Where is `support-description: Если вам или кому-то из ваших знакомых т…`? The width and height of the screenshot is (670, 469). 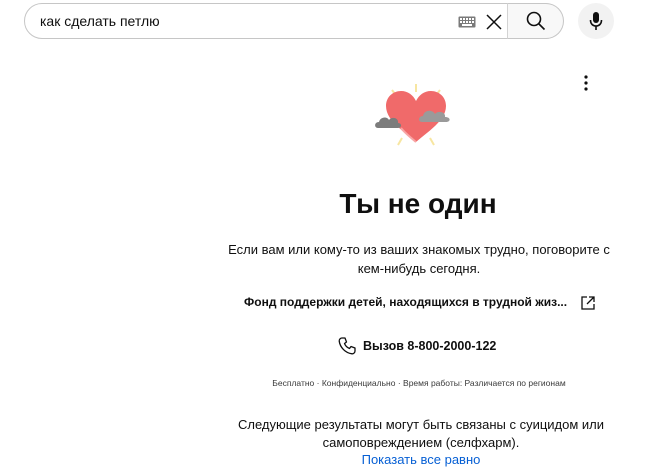 support-description: Если вам или кому-то из ваших знакомых т… is located at coordinates (419, 259).